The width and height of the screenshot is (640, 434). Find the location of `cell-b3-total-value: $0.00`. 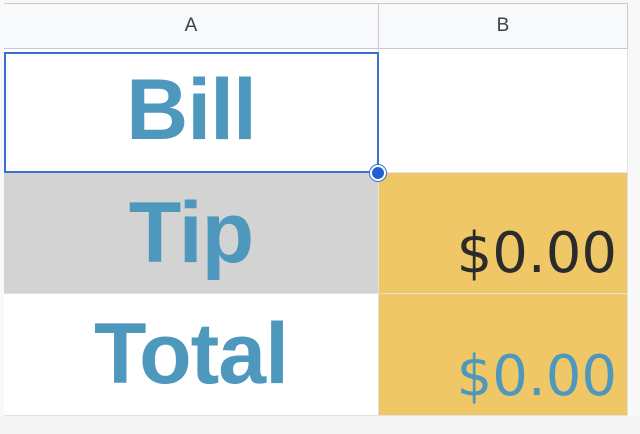

cell-b3-total-value: $0.00 is located at coordinates (503, 355).